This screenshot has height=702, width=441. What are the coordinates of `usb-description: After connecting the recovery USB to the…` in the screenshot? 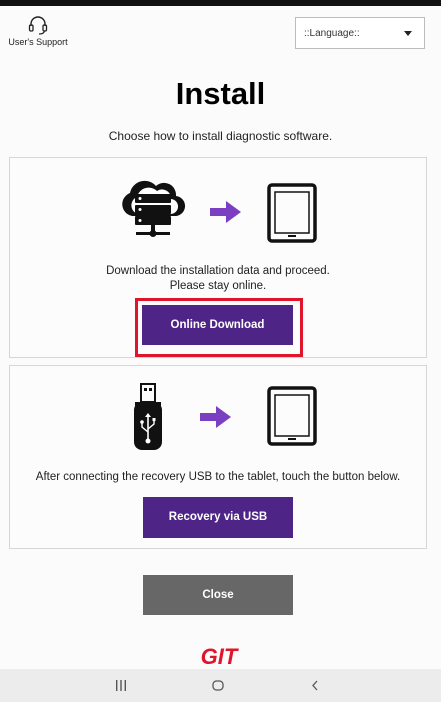 It's located at (218, 477).